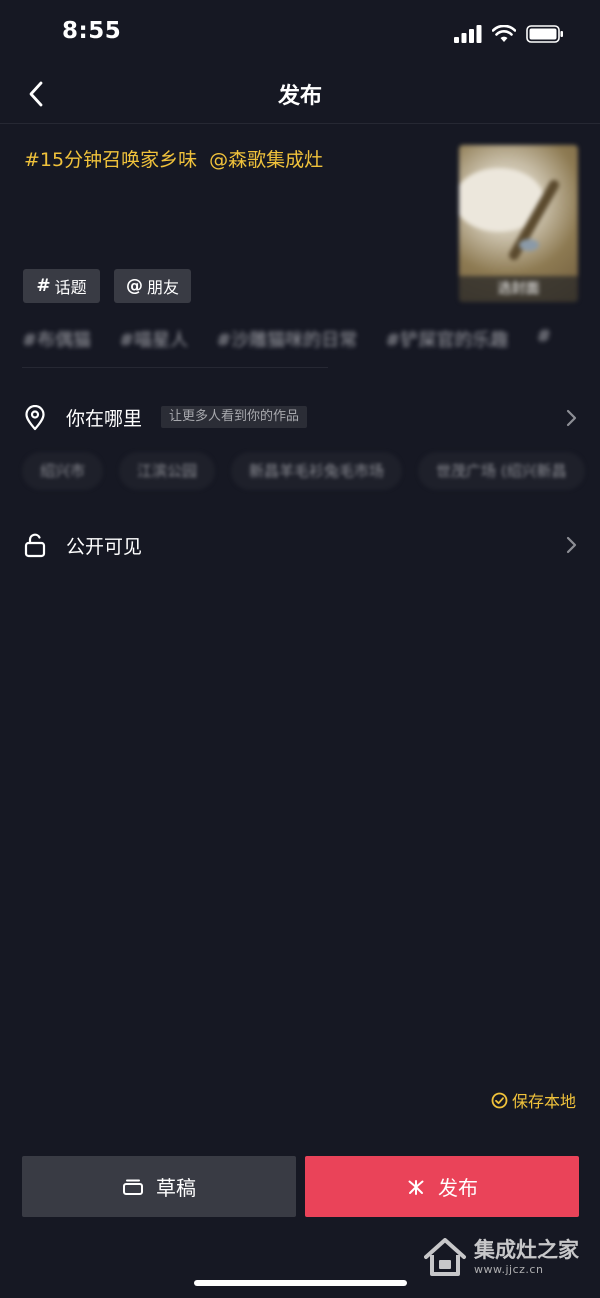 The image size is (600, 1298). What do you see at coordinates (518, 289) in the screenshot?
I see `select-cover-label: 选封面` at bounding box center [518, 289].